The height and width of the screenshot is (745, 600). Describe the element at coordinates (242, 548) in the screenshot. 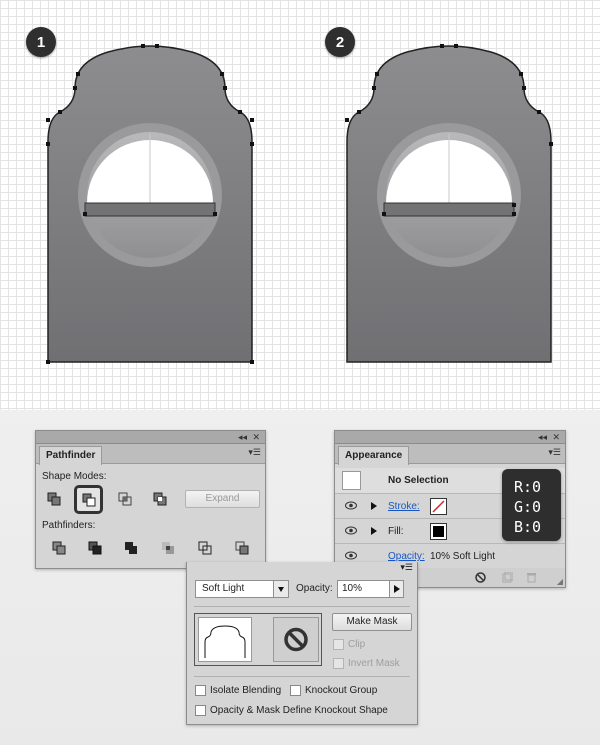

I see `minus-back-icon` at that location.